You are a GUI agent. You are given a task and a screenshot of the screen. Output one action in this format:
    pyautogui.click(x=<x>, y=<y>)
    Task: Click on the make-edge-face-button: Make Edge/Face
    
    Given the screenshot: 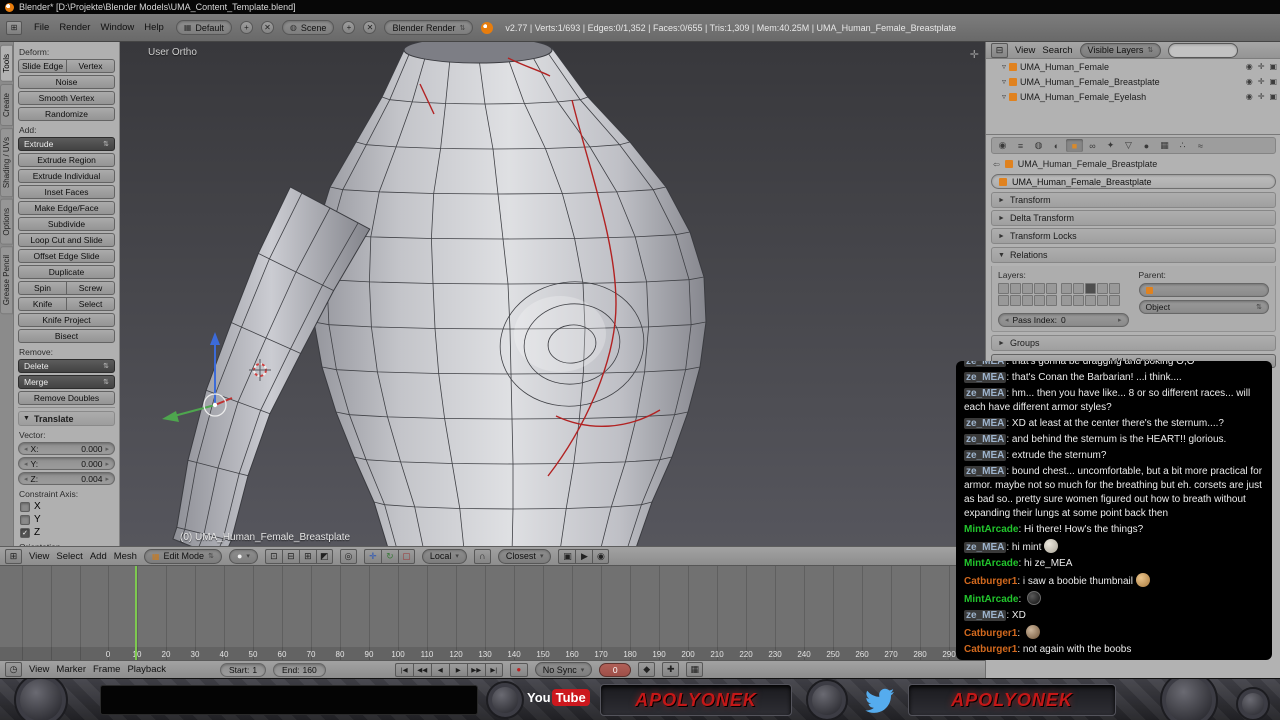 What is the action you would take?
    pyautogui.click(x=66, y=208)
    